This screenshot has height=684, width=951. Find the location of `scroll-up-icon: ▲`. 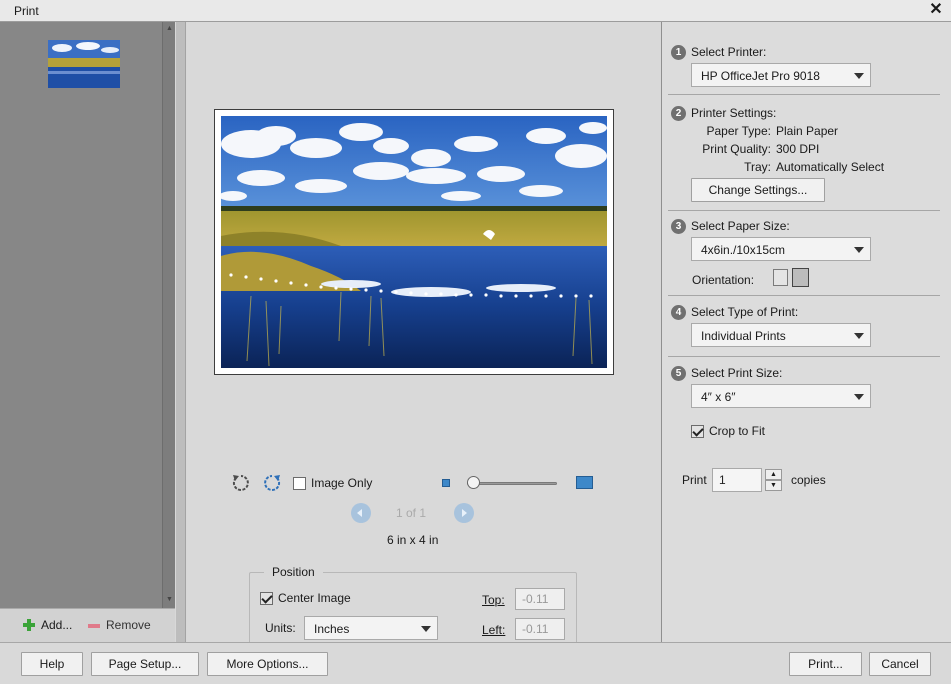

scroll-up-icon: ▲ is located at coordinates (169, 29).